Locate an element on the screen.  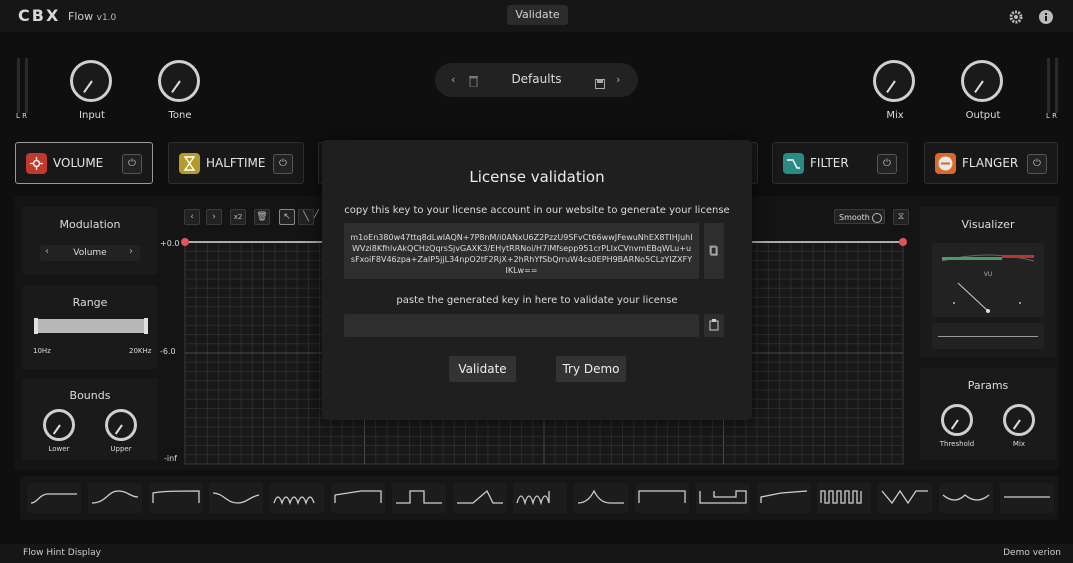
effect-volume: VOLUME ⏻ is located at coordinates (84, 163).